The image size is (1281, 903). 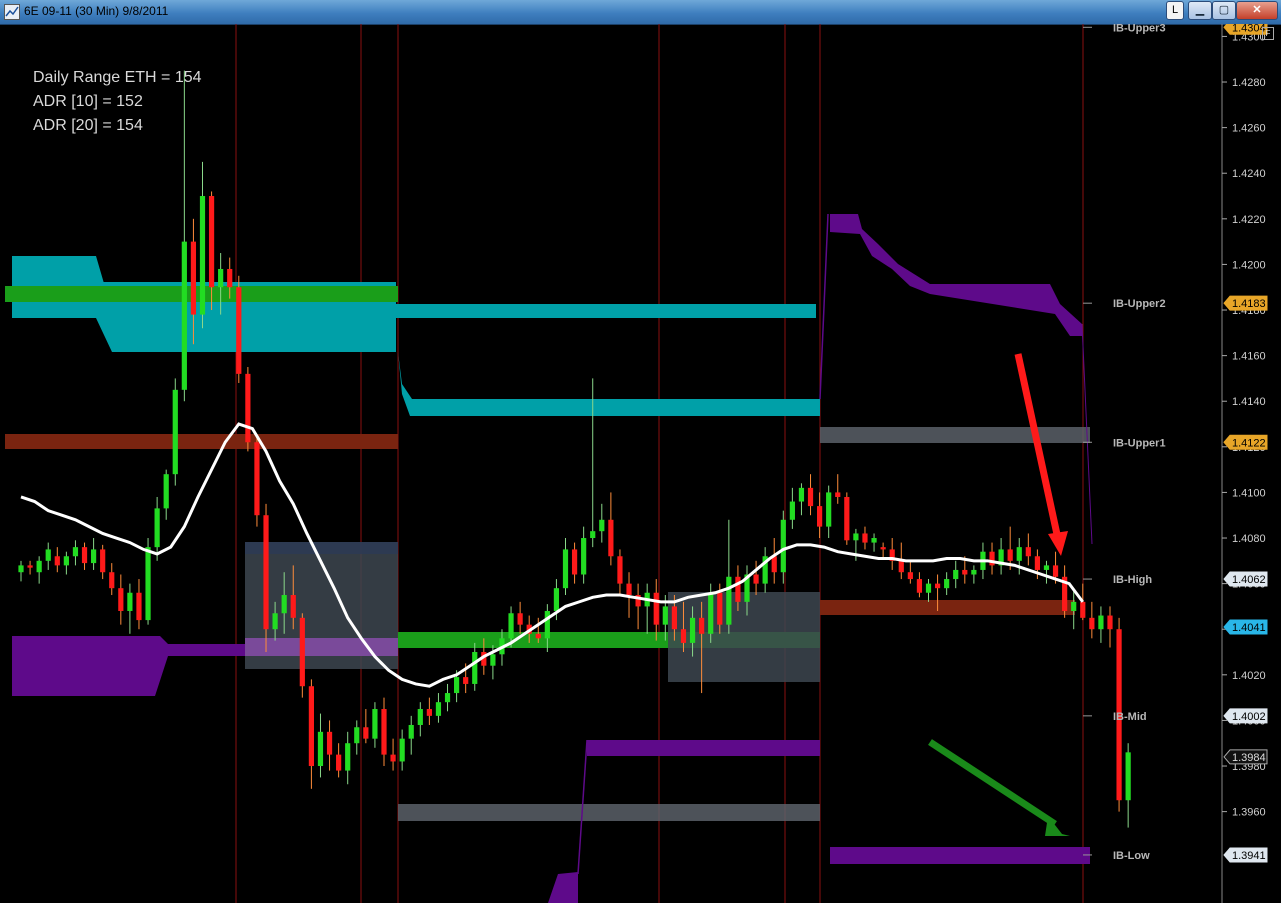 I want to click on brown-zone, so click(x=947, y=607).